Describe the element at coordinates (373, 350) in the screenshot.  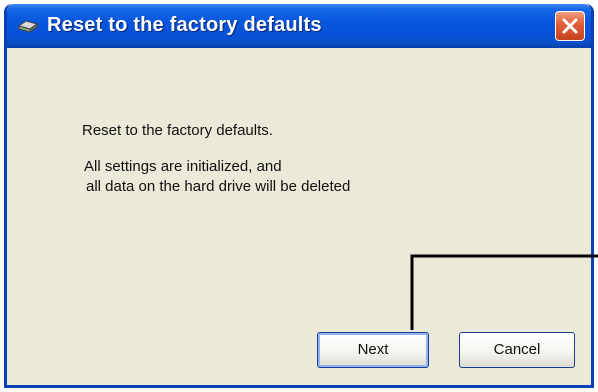
I see `next-button: Next` at that location.